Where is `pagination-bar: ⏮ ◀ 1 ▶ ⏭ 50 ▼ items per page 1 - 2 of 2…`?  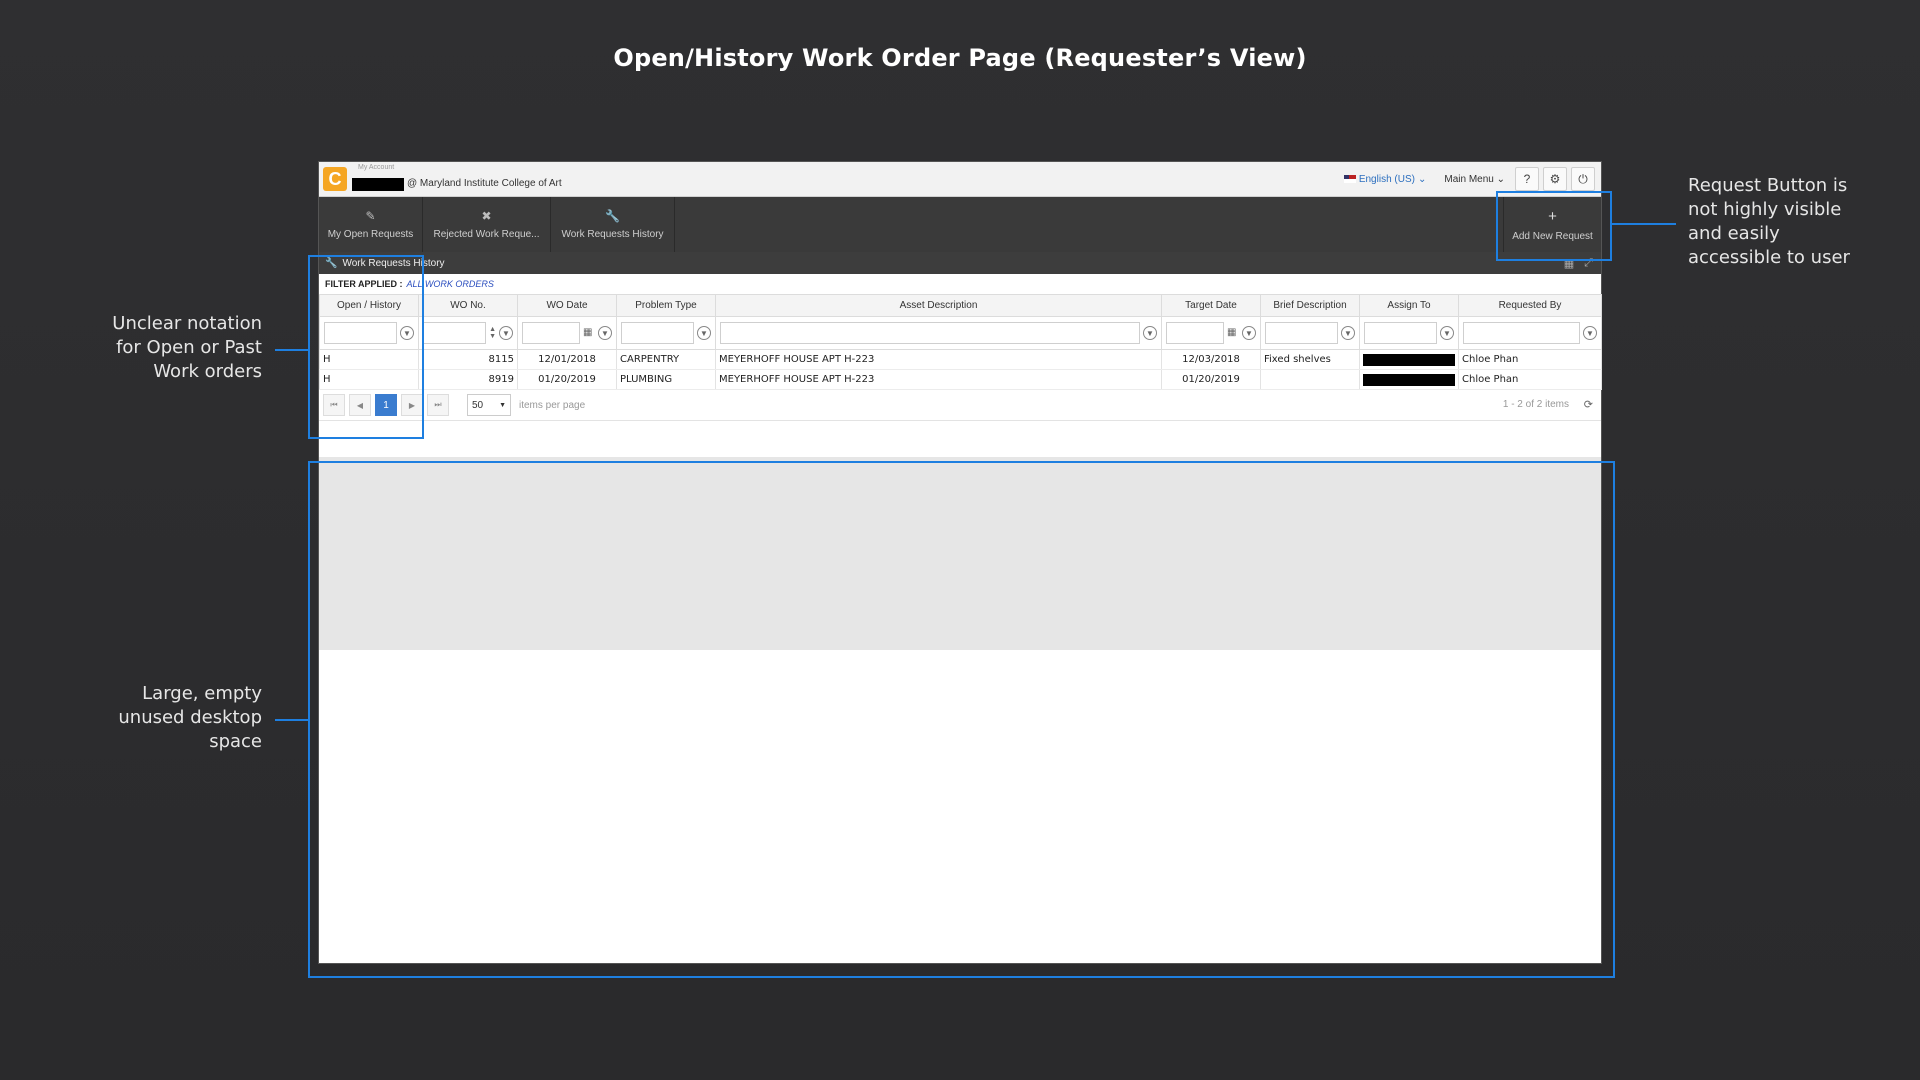
pagination-bar: ⏮ ◀ 1 ▶ ⏭ 50 ▼ items per page 1 - 2 of 2… is located at coordinates (960, 405).